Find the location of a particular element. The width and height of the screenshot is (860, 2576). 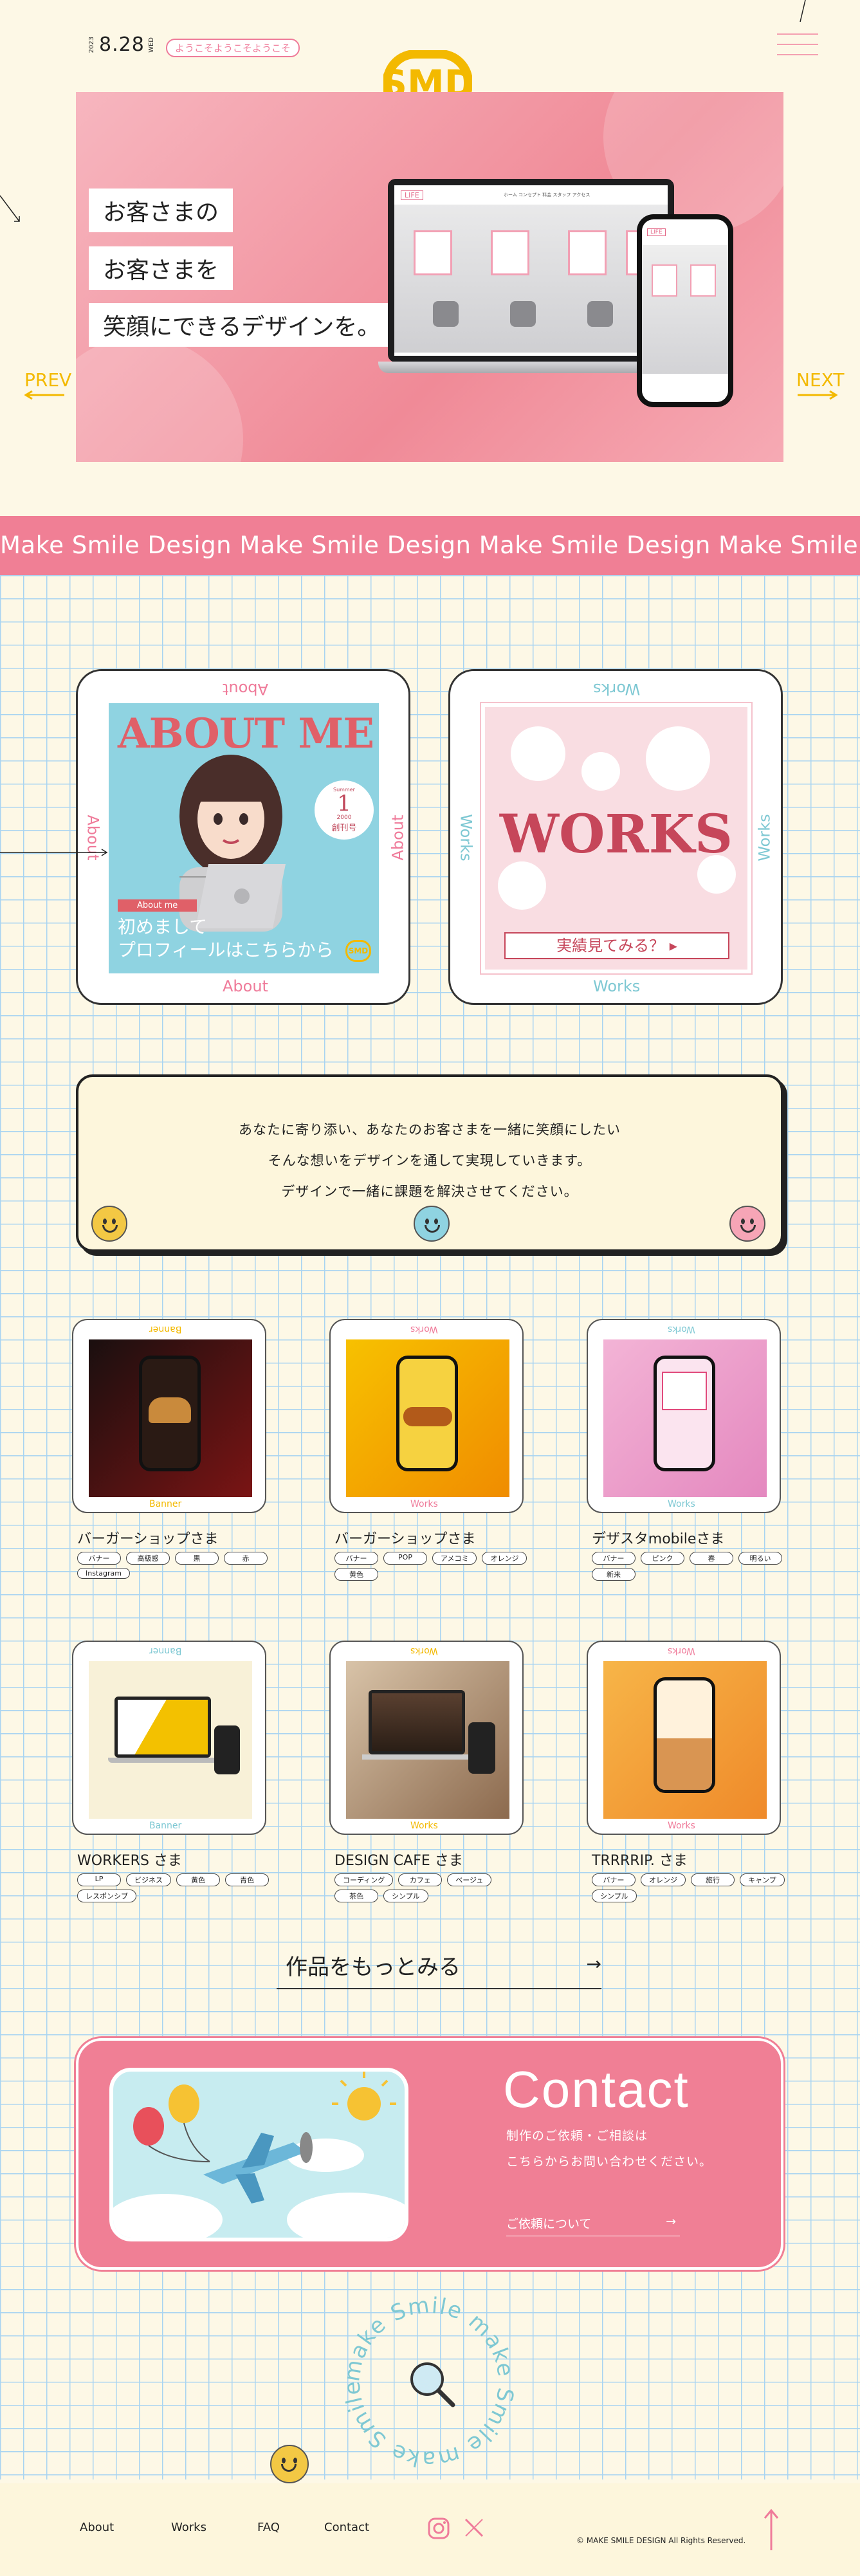

more-works-label: 作品をもっとみる is located at coordinates (373, 1967).